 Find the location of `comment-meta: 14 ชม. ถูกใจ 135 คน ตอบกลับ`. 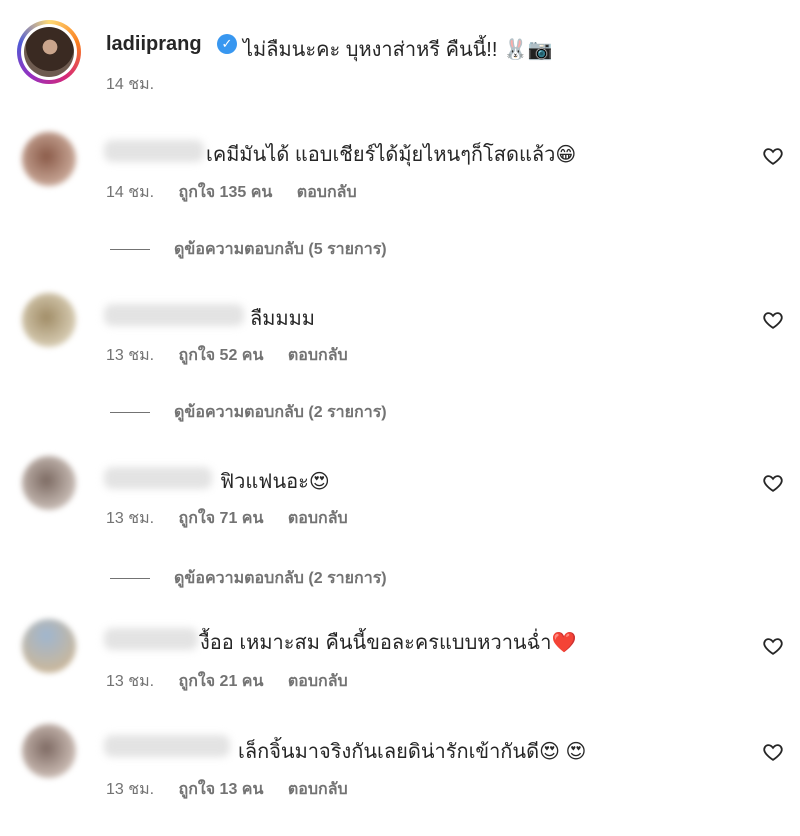

comment-meta: 14 ชม. ถูกใจ 135 คน ตอบกลับ is located at coordinates (241, 192).